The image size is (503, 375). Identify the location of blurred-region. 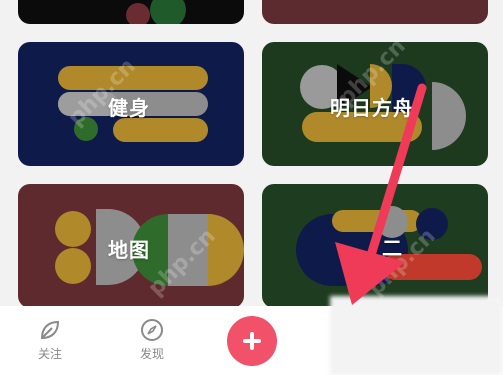
(416, 335).